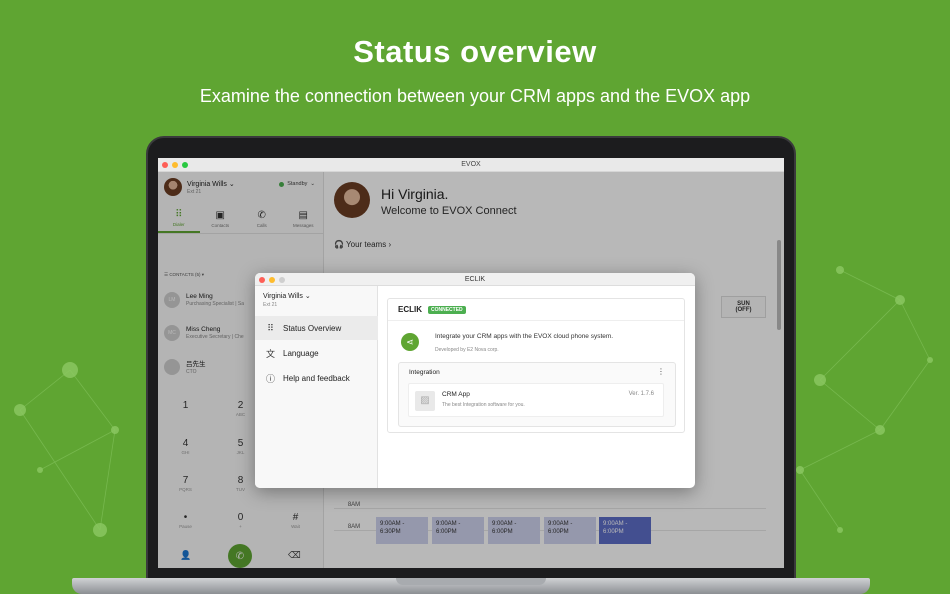  What do you see at coordinates (471, 581) in the screenshot?
I see `laptop-notch` at bounding box center [471, 581].